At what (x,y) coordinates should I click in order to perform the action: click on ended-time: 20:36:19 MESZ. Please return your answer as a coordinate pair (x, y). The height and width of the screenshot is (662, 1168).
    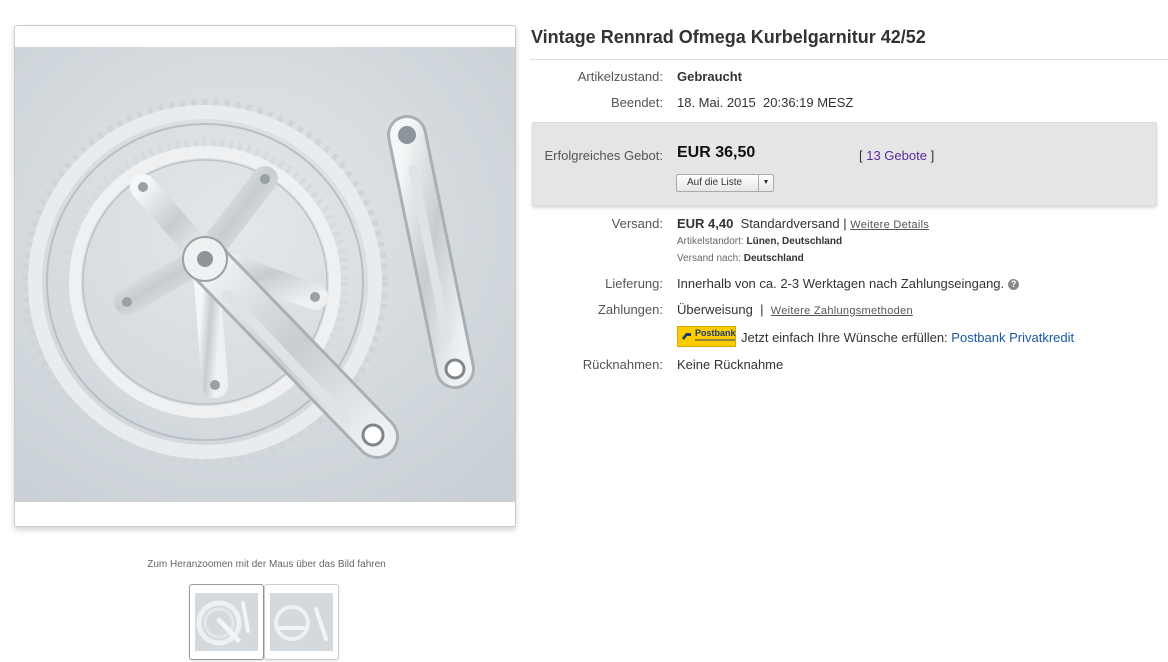
    Looking at the image, I should click on (808, 102).